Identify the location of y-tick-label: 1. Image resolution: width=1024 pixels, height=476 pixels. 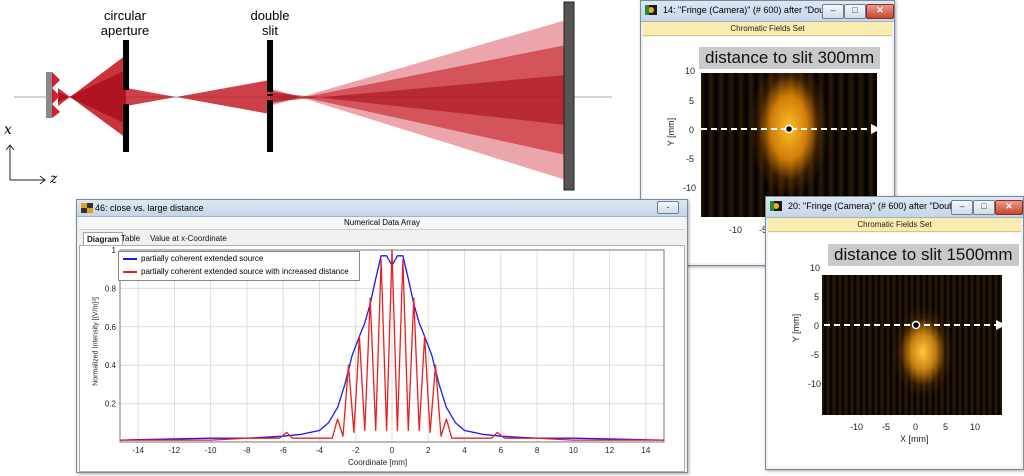
(114, 250).